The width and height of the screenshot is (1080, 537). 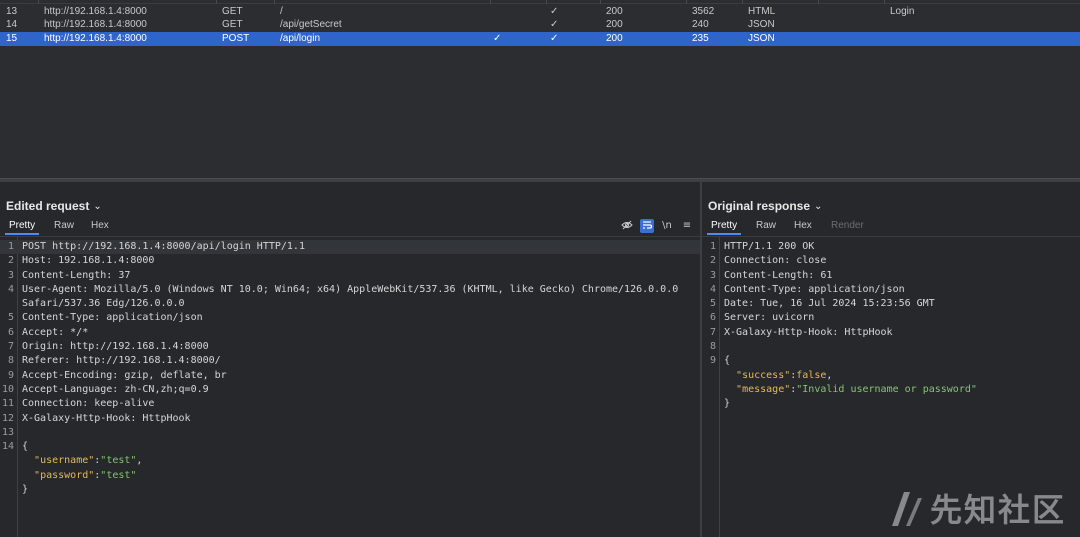 What do you see at coordinates (85, 475) in the screenshot?
I see `line-text: "password":"test"` at bounding box center [85, 475].